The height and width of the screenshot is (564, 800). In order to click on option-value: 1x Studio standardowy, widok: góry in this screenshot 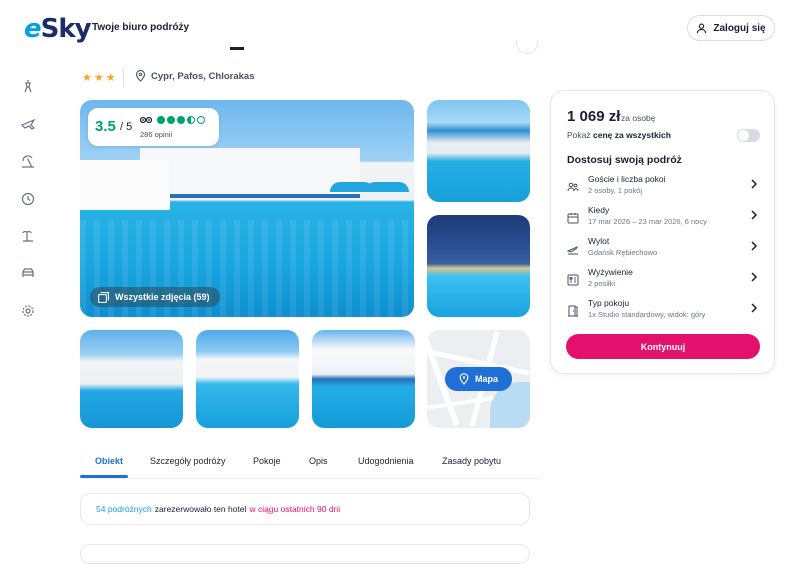, I will do `click(647, 314)`.